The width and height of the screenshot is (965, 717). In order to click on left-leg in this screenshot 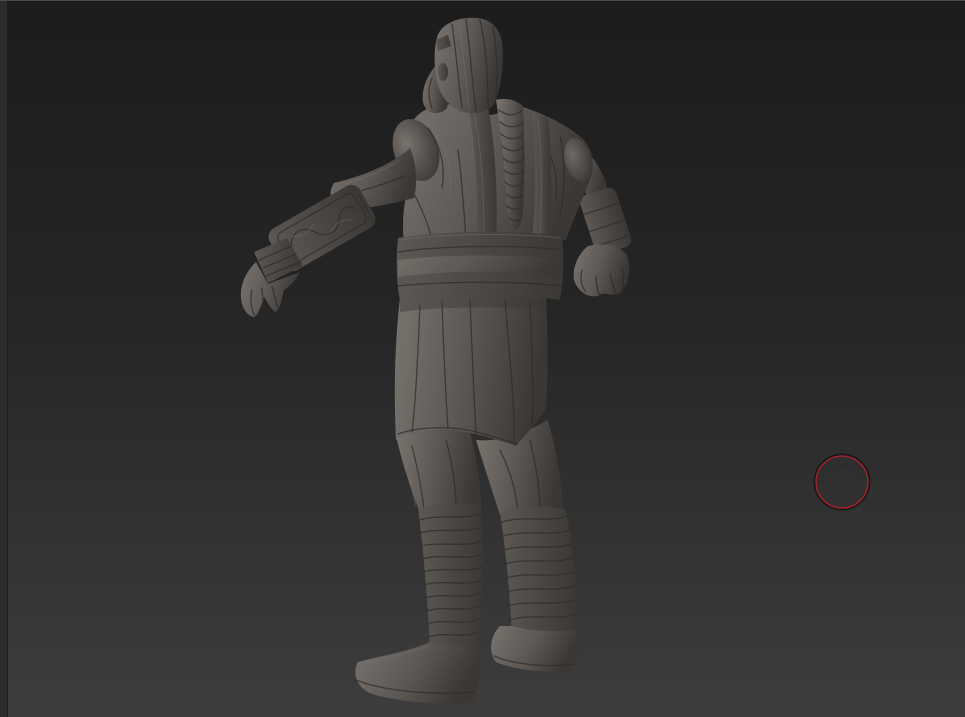, I will do `click(419, 566)`.